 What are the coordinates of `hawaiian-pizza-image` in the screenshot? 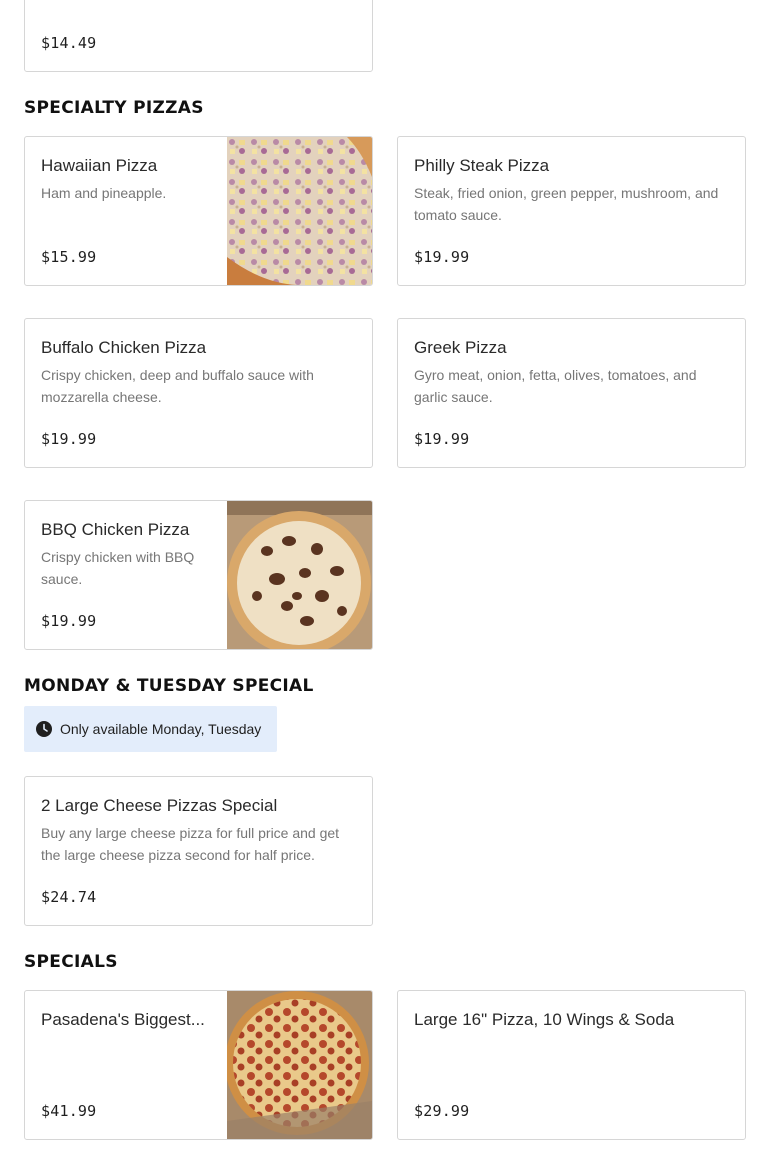 It's located at (299, 211).